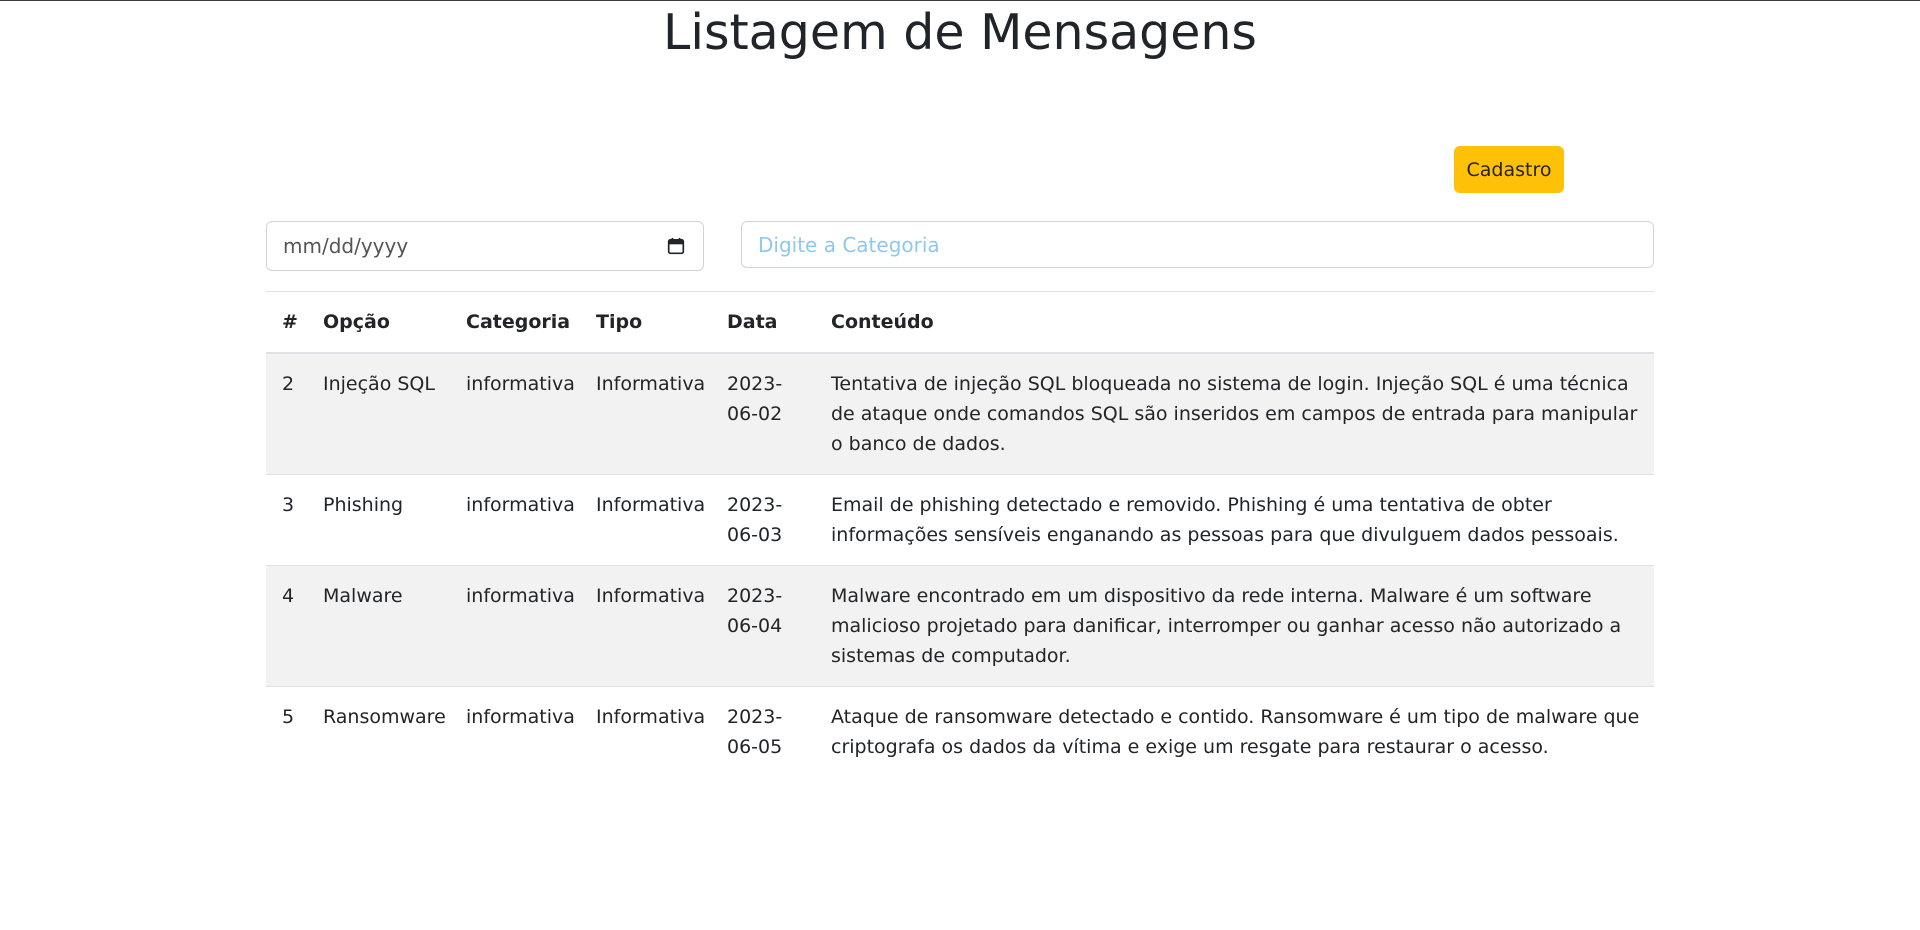 Image resolution: width=1920 pixels, height=930 pixels. I want to click on column-header-categoria: Categoria, so click(518, 322).